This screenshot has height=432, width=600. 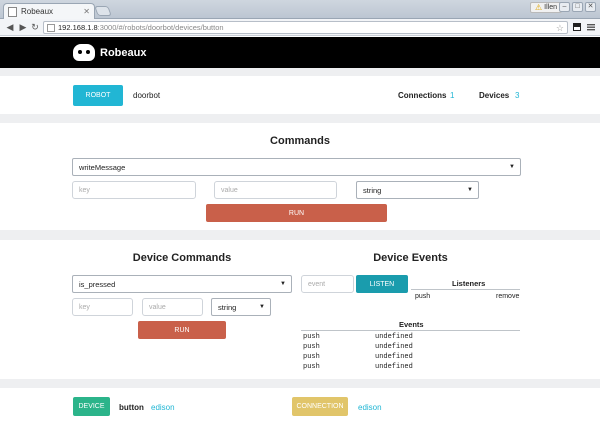 I want to click on device-info-bar: DEVICE button edison CONNECTION edison, so click(x=300, y=410).